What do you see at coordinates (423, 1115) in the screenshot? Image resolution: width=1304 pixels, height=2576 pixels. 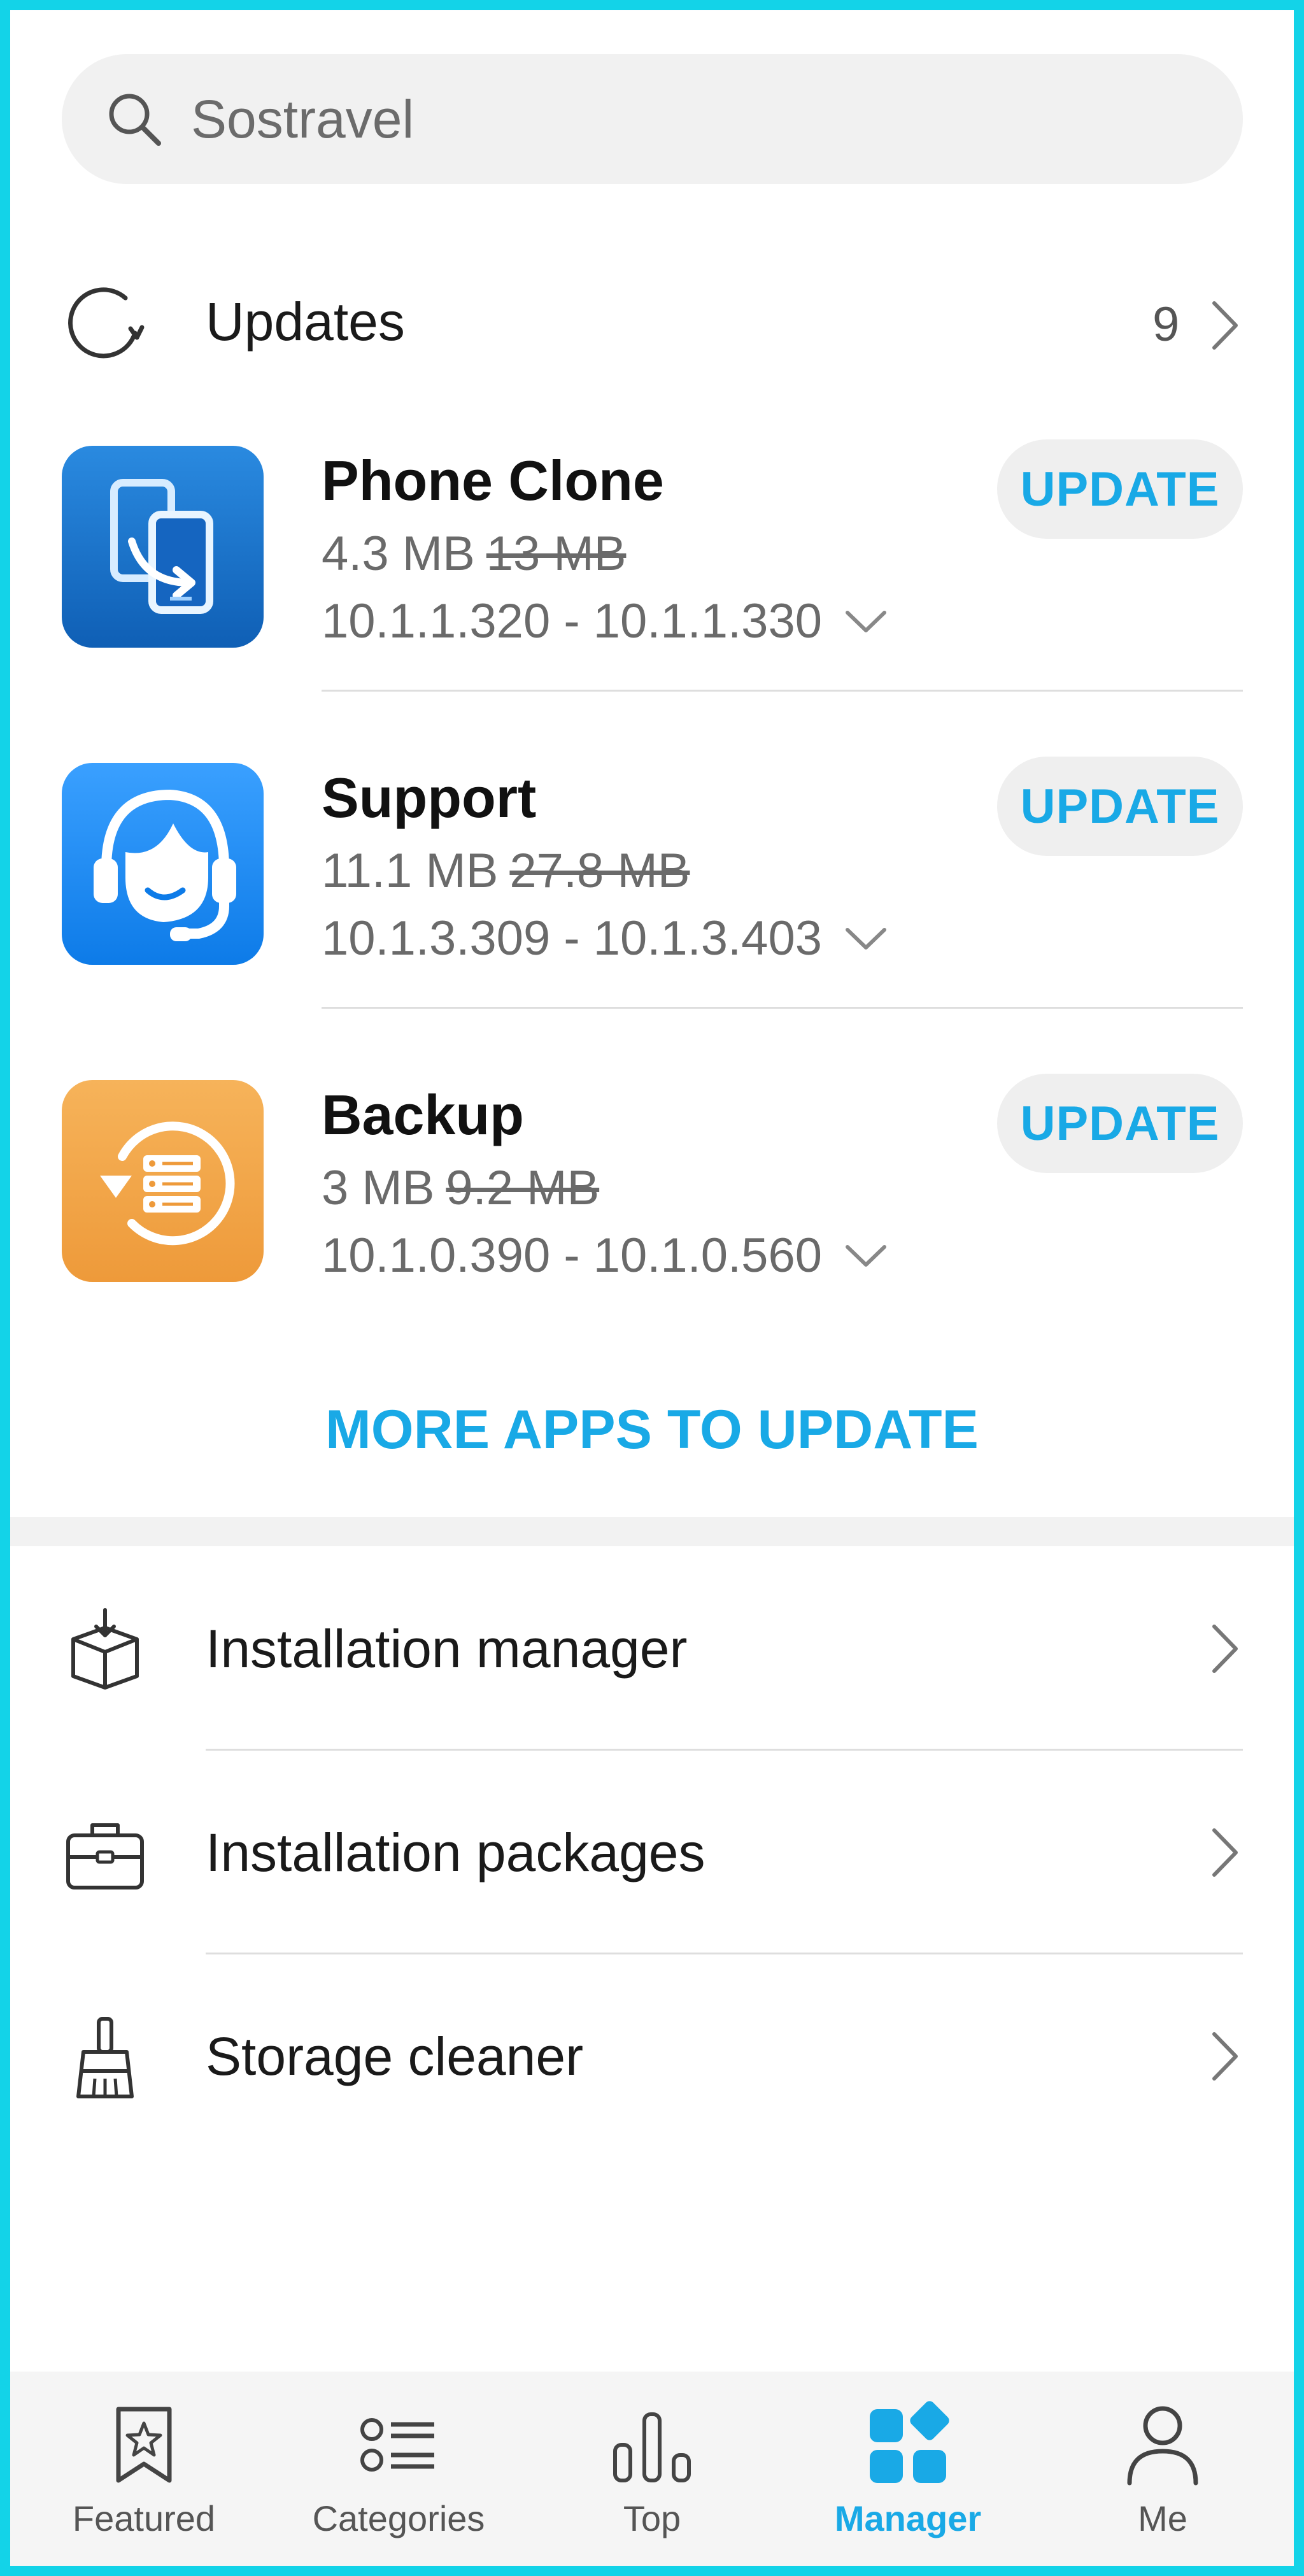 I see `app-name: Backup` at bounding box center [423, 1115].